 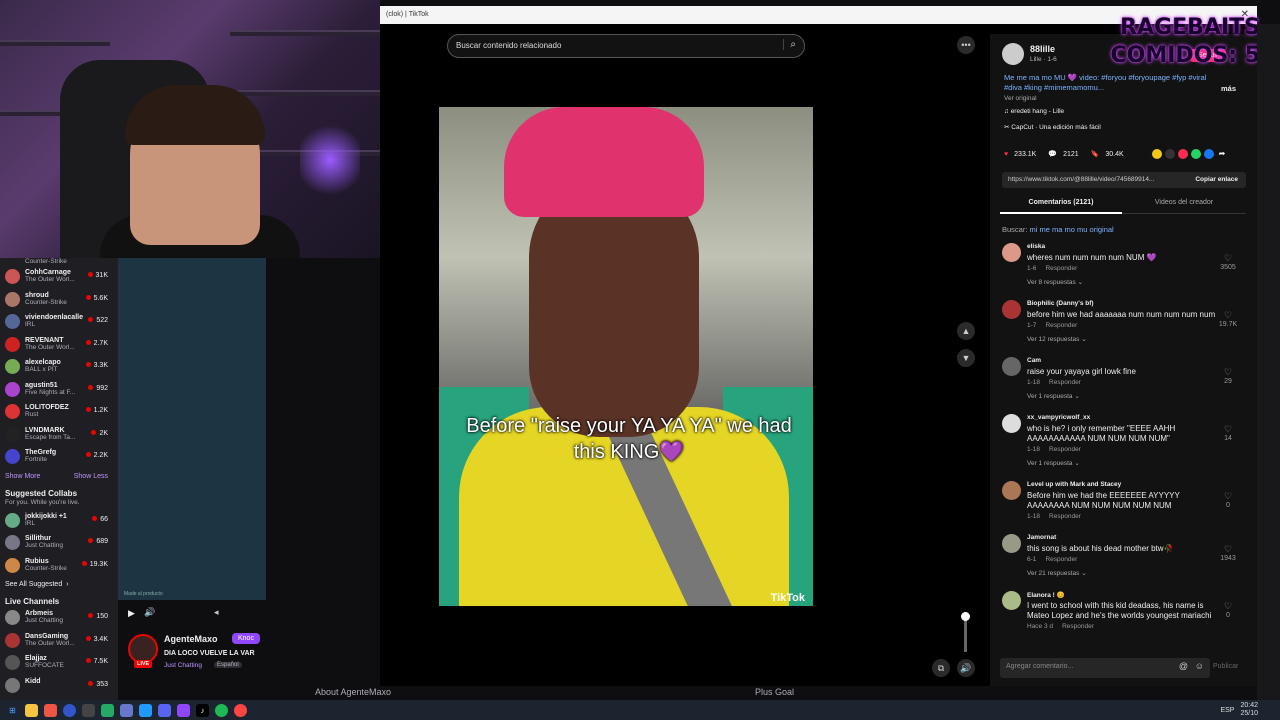 I want to click on more-link: más, so click(x=1228, y=88).